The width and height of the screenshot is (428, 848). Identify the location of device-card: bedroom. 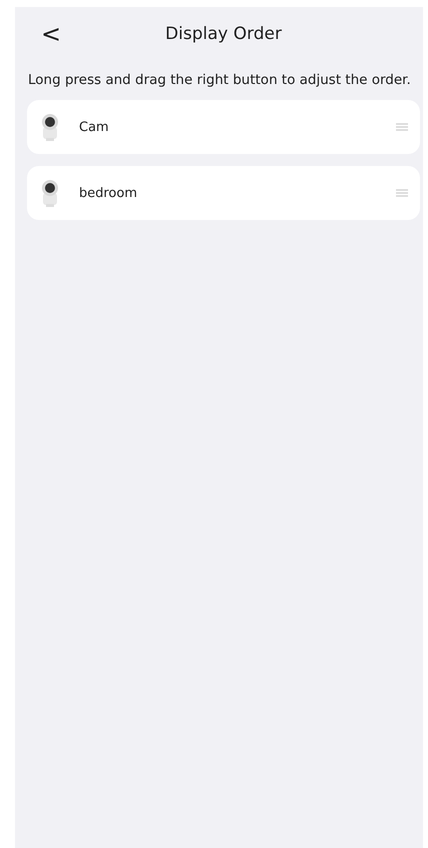
(223, 193).